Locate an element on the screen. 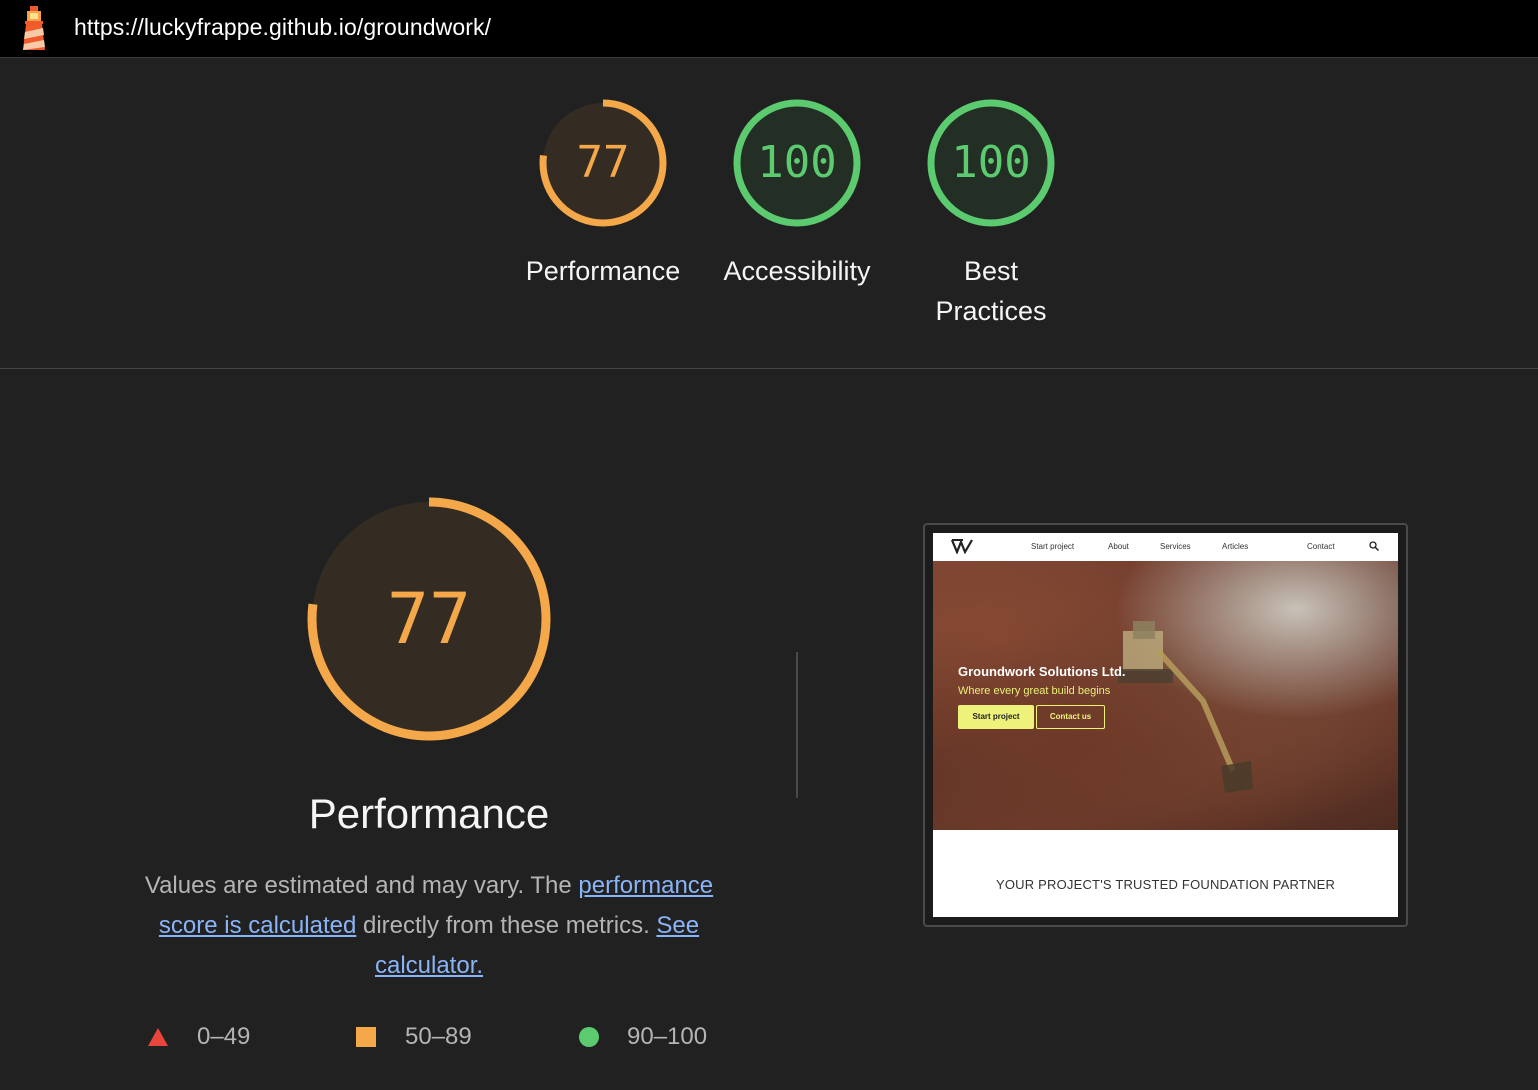 The width and height of the screenshot is (1538, 1090). legend-item-average: 50–89 is located at coordinates (414, 1037).